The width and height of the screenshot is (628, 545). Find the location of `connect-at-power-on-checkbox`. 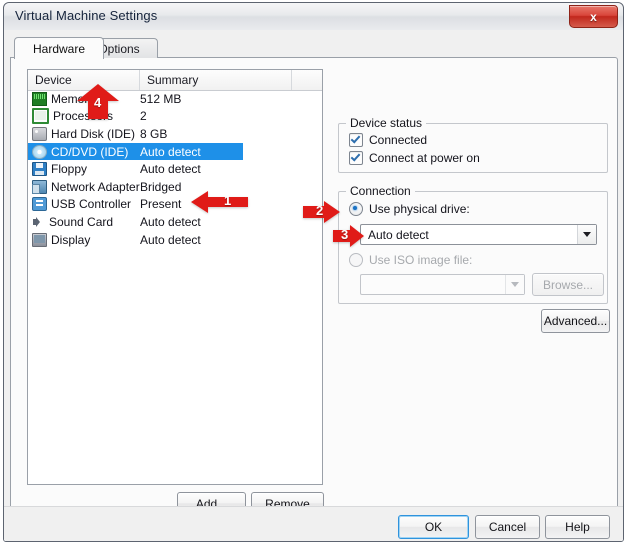

connect-at-power-on-checkbox is located at coordinates (356, 158).